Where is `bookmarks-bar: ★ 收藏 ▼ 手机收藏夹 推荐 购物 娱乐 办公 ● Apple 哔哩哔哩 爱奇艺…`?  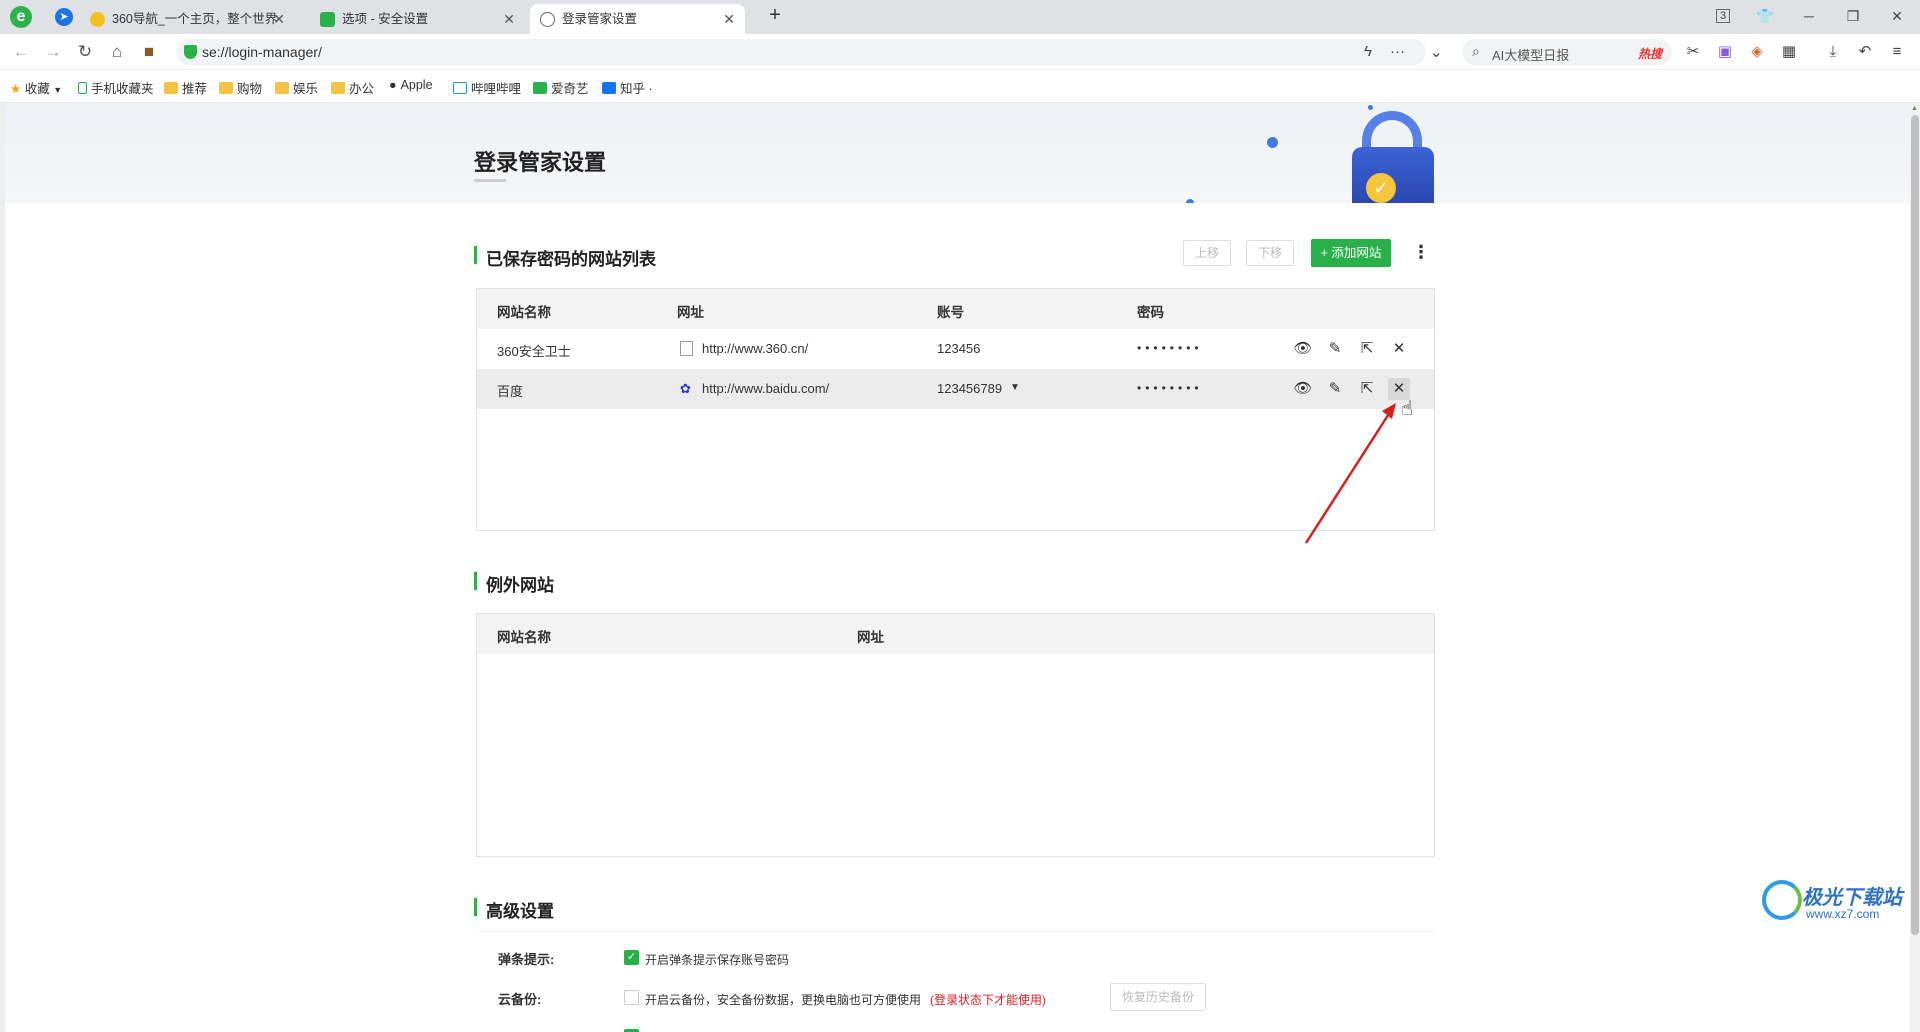
bookmarks-bar: ★ 收藏 ▼ 手机收藏夹 推荐 购物 娱乐 办公 ● Apple 哔哩哔哩 爱奇艺… is located at coordinates (960, 86).